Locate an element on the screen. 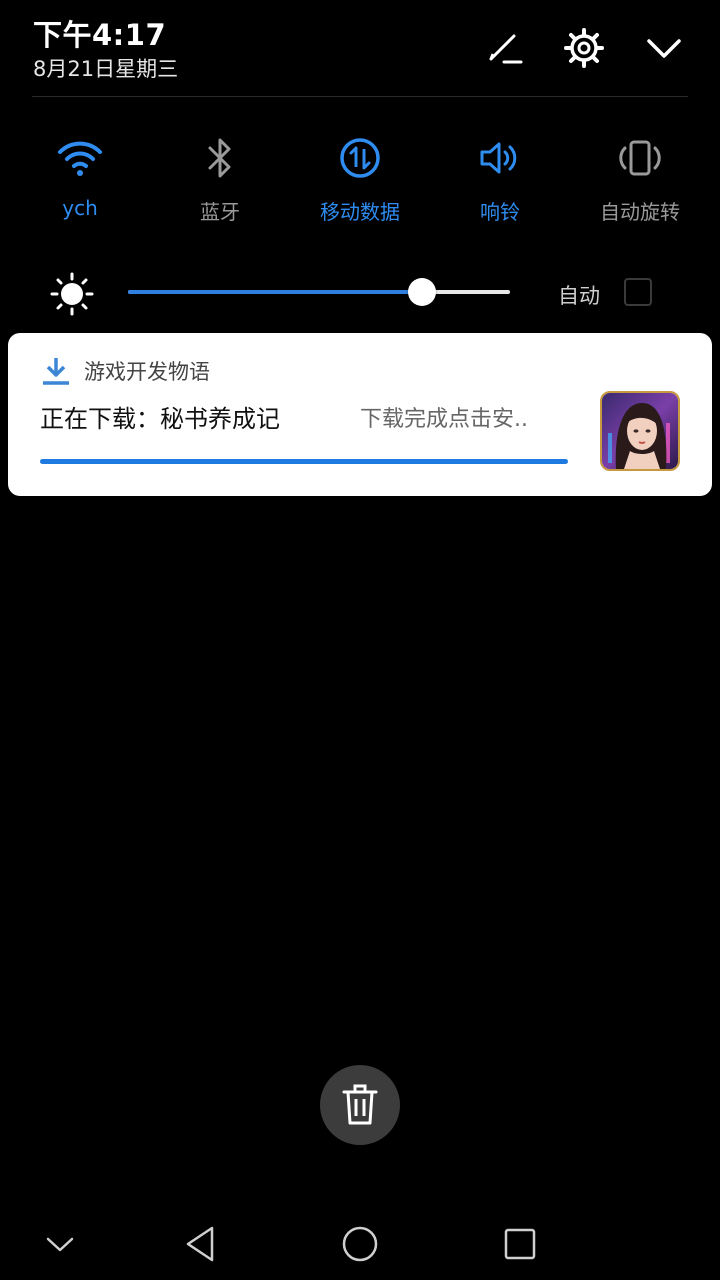  wifi-icon is located at coordinates (80, 158).